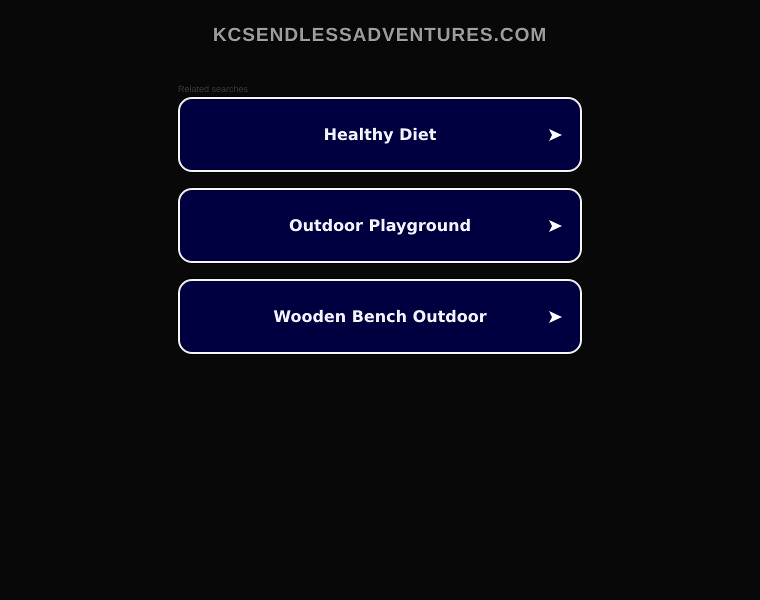  I want to click on search-link: Healthy Diet, so click(380, 134).